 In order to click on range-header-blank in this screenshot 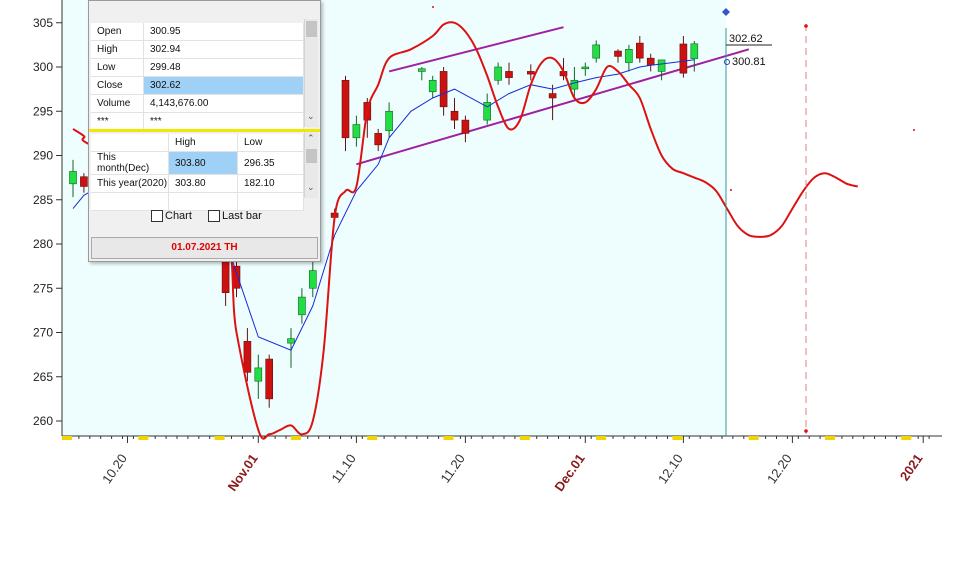, I will do `click(130, 143)`.